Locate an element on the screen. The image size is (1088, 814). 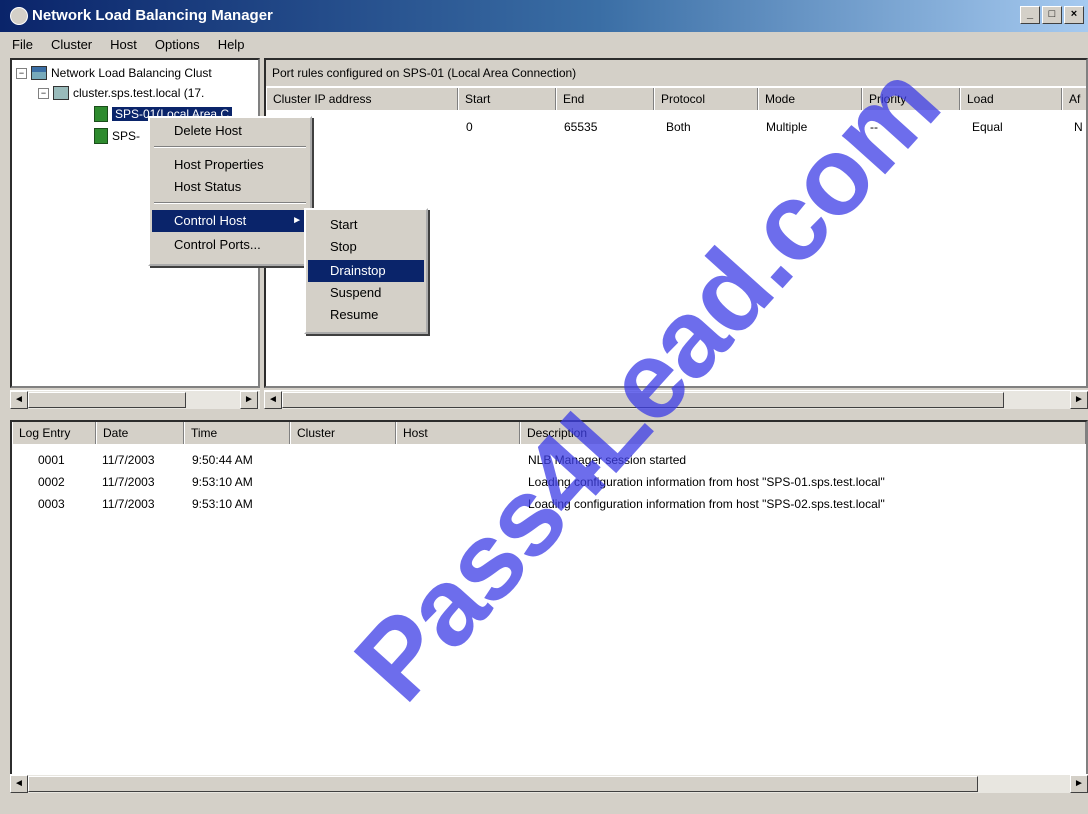
column-start: Start is located at coordinates (507, 99).